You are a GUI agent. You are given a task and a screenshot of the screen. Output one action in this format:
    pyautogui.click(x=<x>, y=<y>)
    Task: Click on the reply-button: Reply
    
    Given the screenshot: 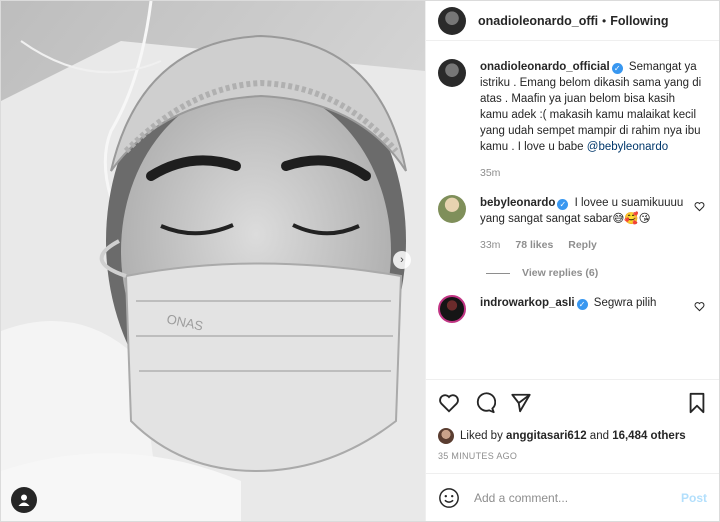 What is the action you would take?
    pyautogui.click(x=582, y=245)
    